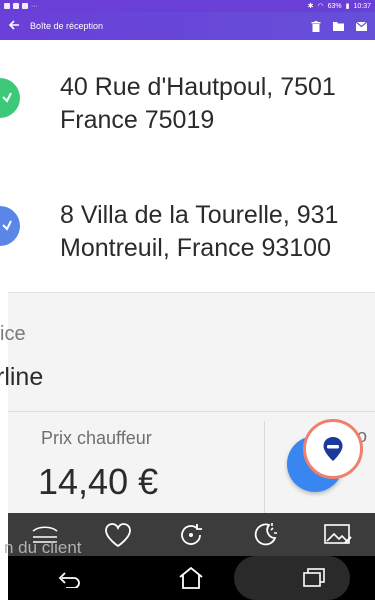 Image resolution: width=375 pixels, height=600 pixels. I want to click on dropoff-marker-icon, so click(10, 226).